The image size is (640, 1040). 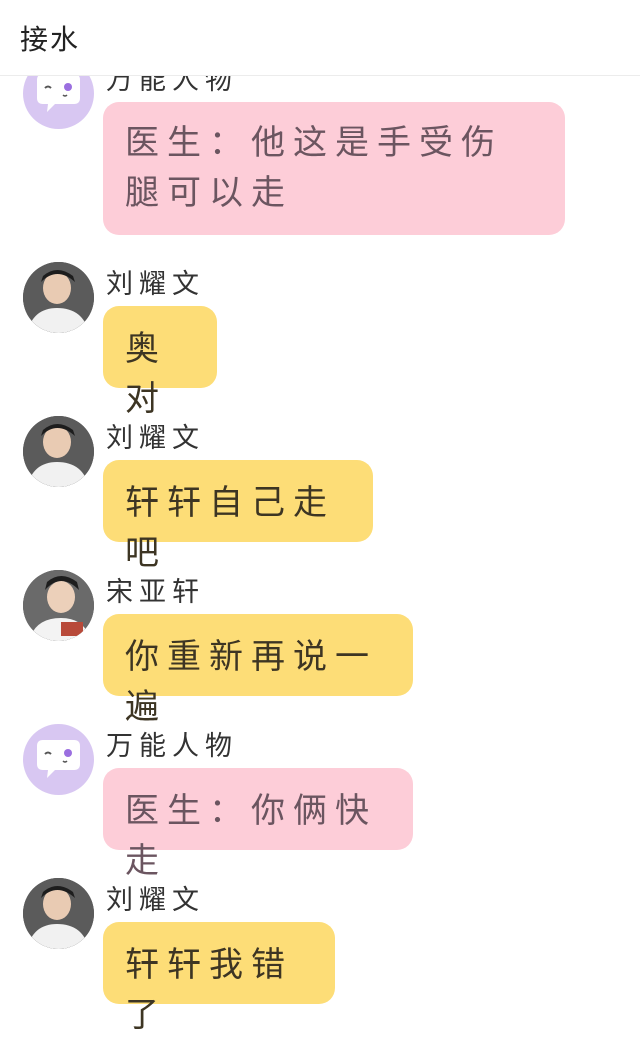 What do you see at coordinates (155, 592) in the screenshot?
I see `sender-name: 宋亚轩` at bounding box center [155, 592].